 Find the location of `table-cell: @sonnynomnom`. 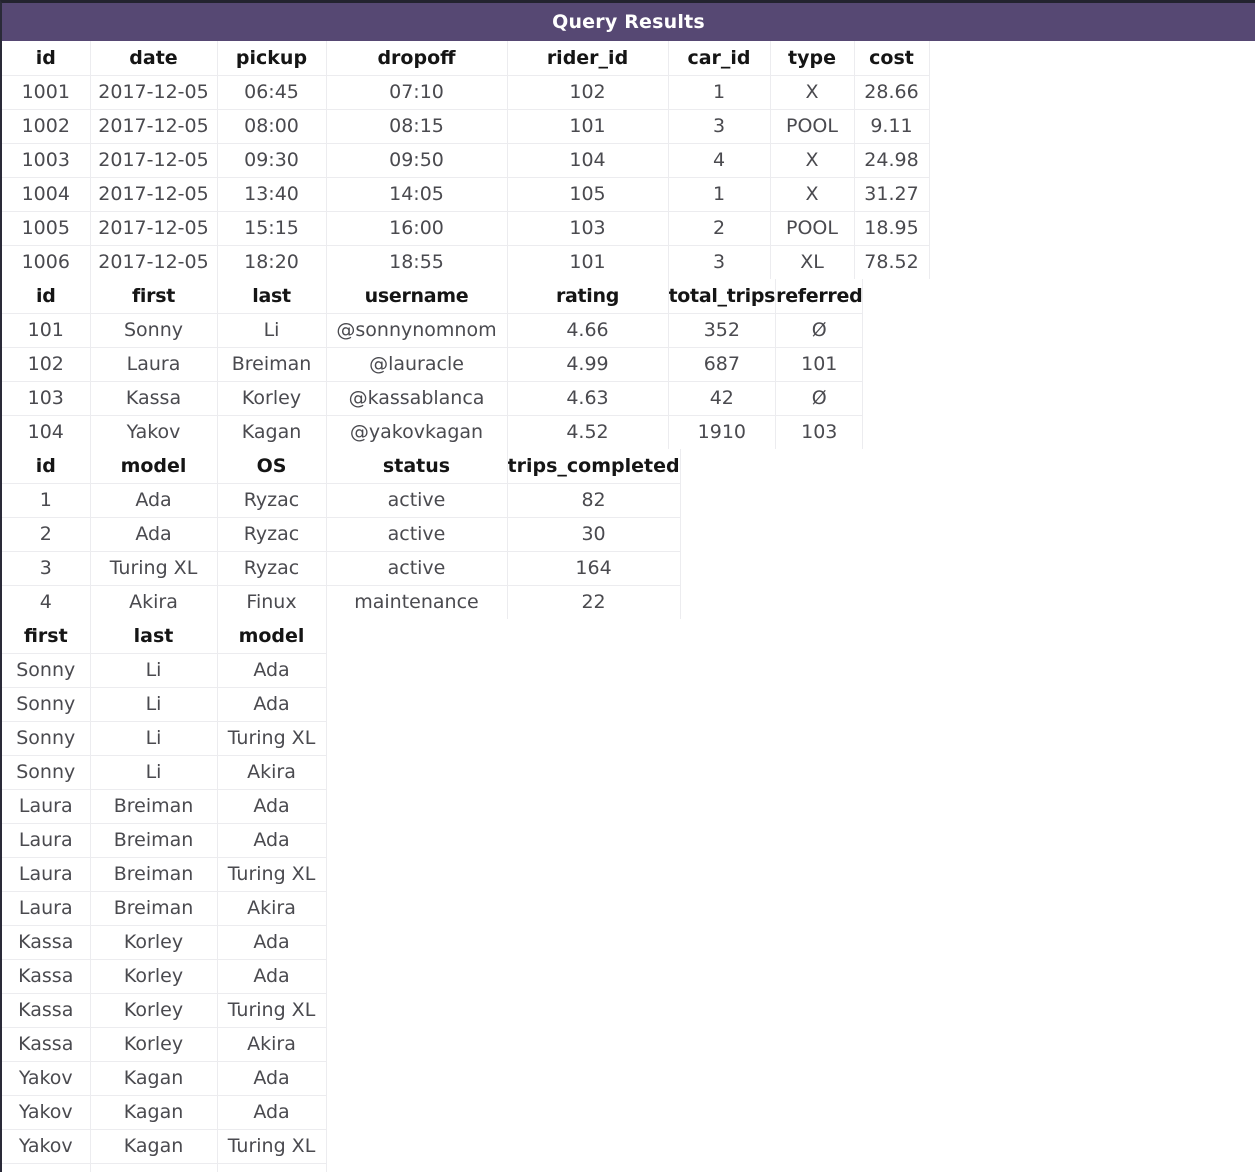

table-cell: @sonnynomnom is located at coordinates (417, 329).